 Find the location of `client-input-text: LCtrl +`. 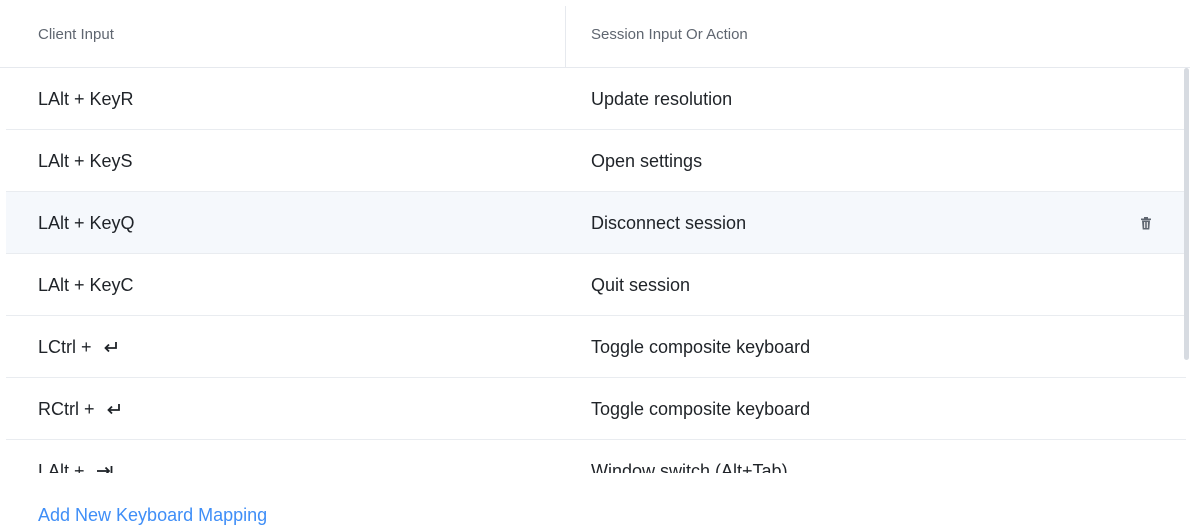

client-input-text: LCtrl + is located at coordinates (67, 346).